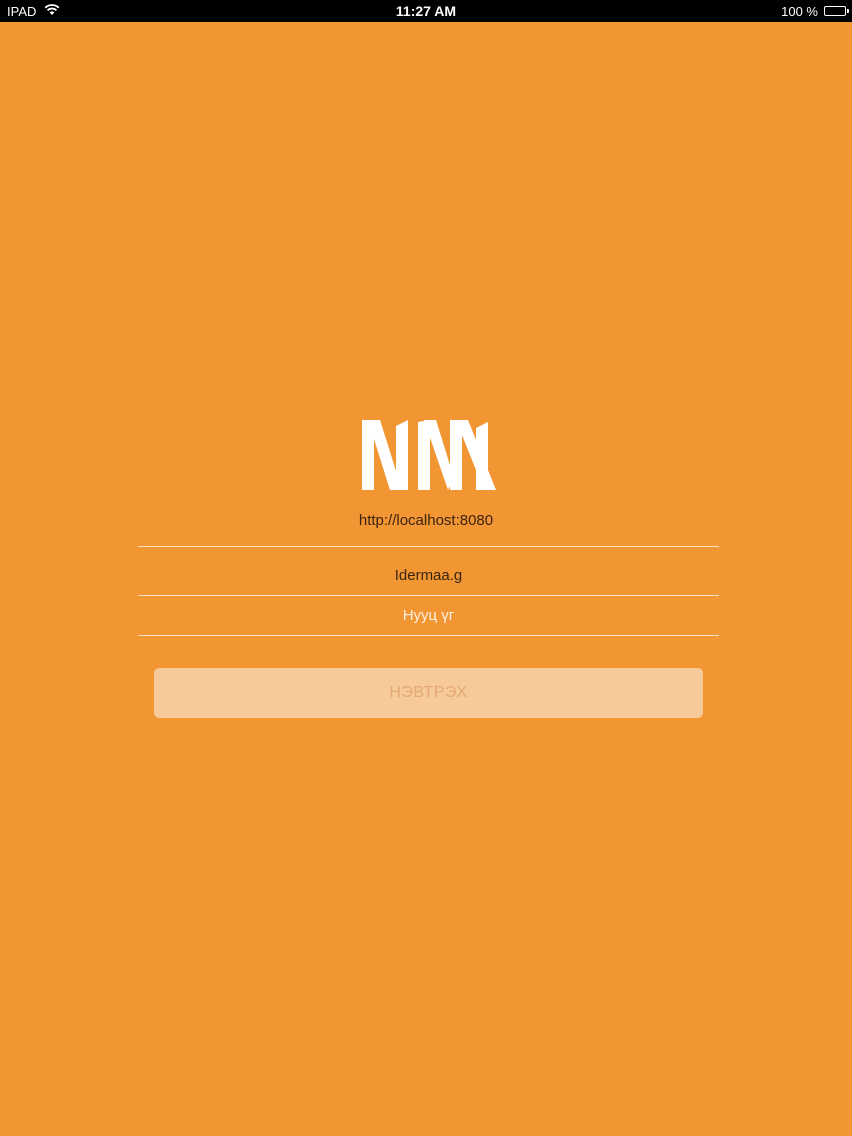 This screenshot has width=852, height=1136. What do you see at coordinates (426, 520) in the screenshot?
I see `server-url: http://localhost:8080` at bounding box center [426, 520].